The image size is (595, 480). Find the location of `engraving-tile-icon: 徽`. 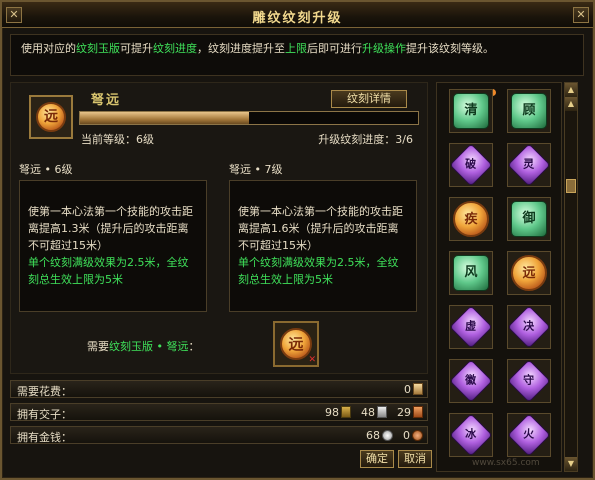

engraving-tile-icon: 徽 is located at coordinates (471, 381).